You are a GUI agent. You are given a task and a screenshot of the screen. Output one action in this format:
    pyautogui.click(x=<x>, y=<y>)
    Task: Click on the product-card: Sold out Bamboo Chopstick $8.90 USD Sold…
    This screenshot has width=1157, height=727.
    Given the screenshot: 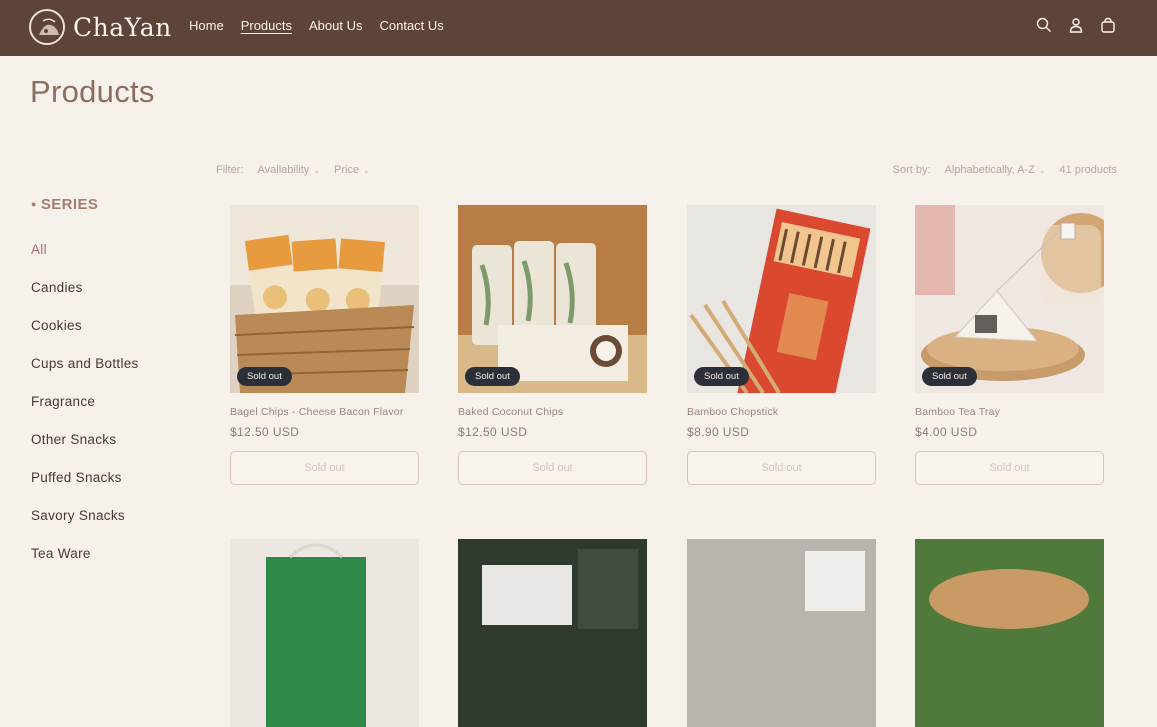 What is the action you would take?
    pyautogui.click(x=781, y=345)
    